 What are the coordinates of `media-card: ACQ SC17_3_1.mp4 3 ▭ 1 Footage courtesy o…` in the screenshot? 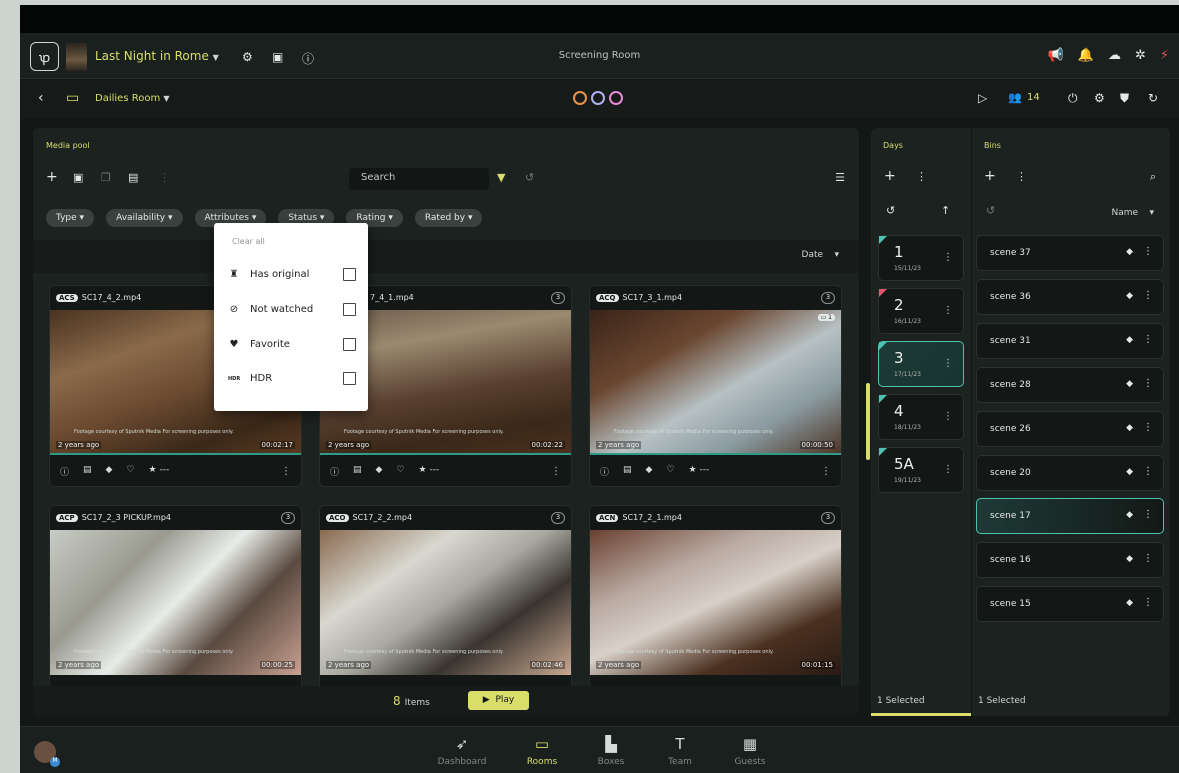 It's located at (715, 386).